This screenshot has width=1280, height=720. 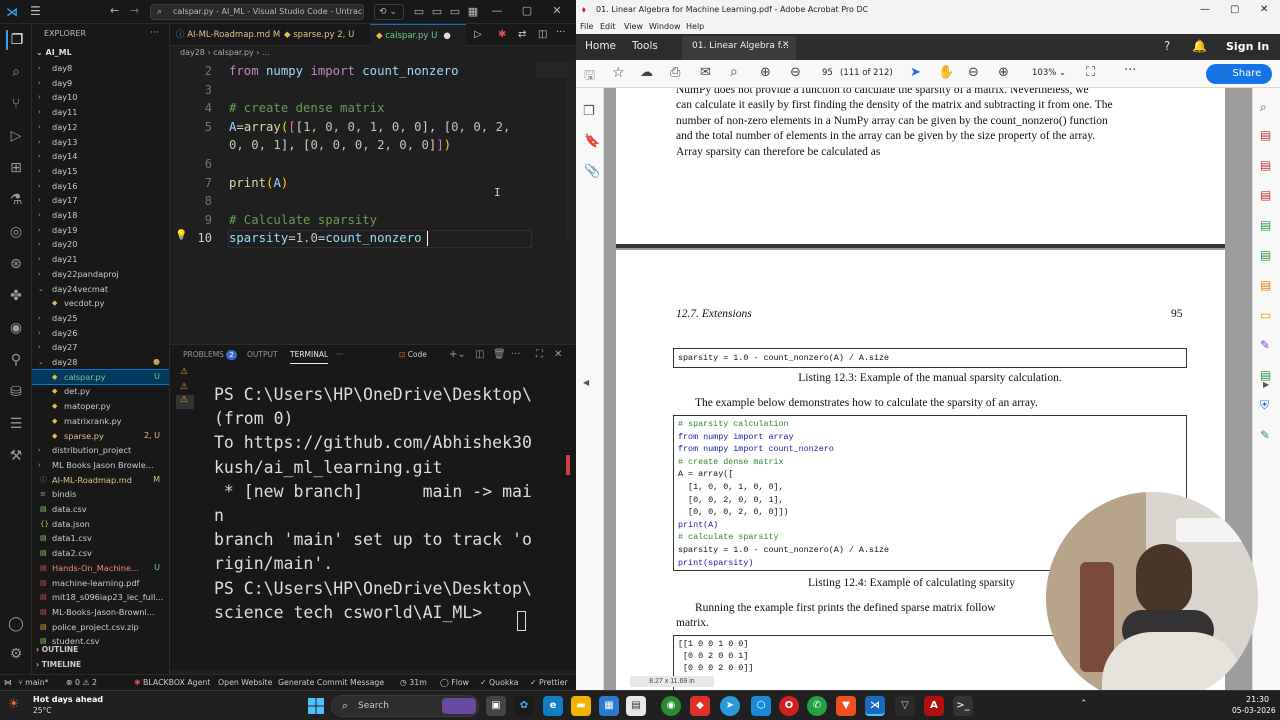 I want to click on notepad-icon: ▤, so click(x=636, y=706).